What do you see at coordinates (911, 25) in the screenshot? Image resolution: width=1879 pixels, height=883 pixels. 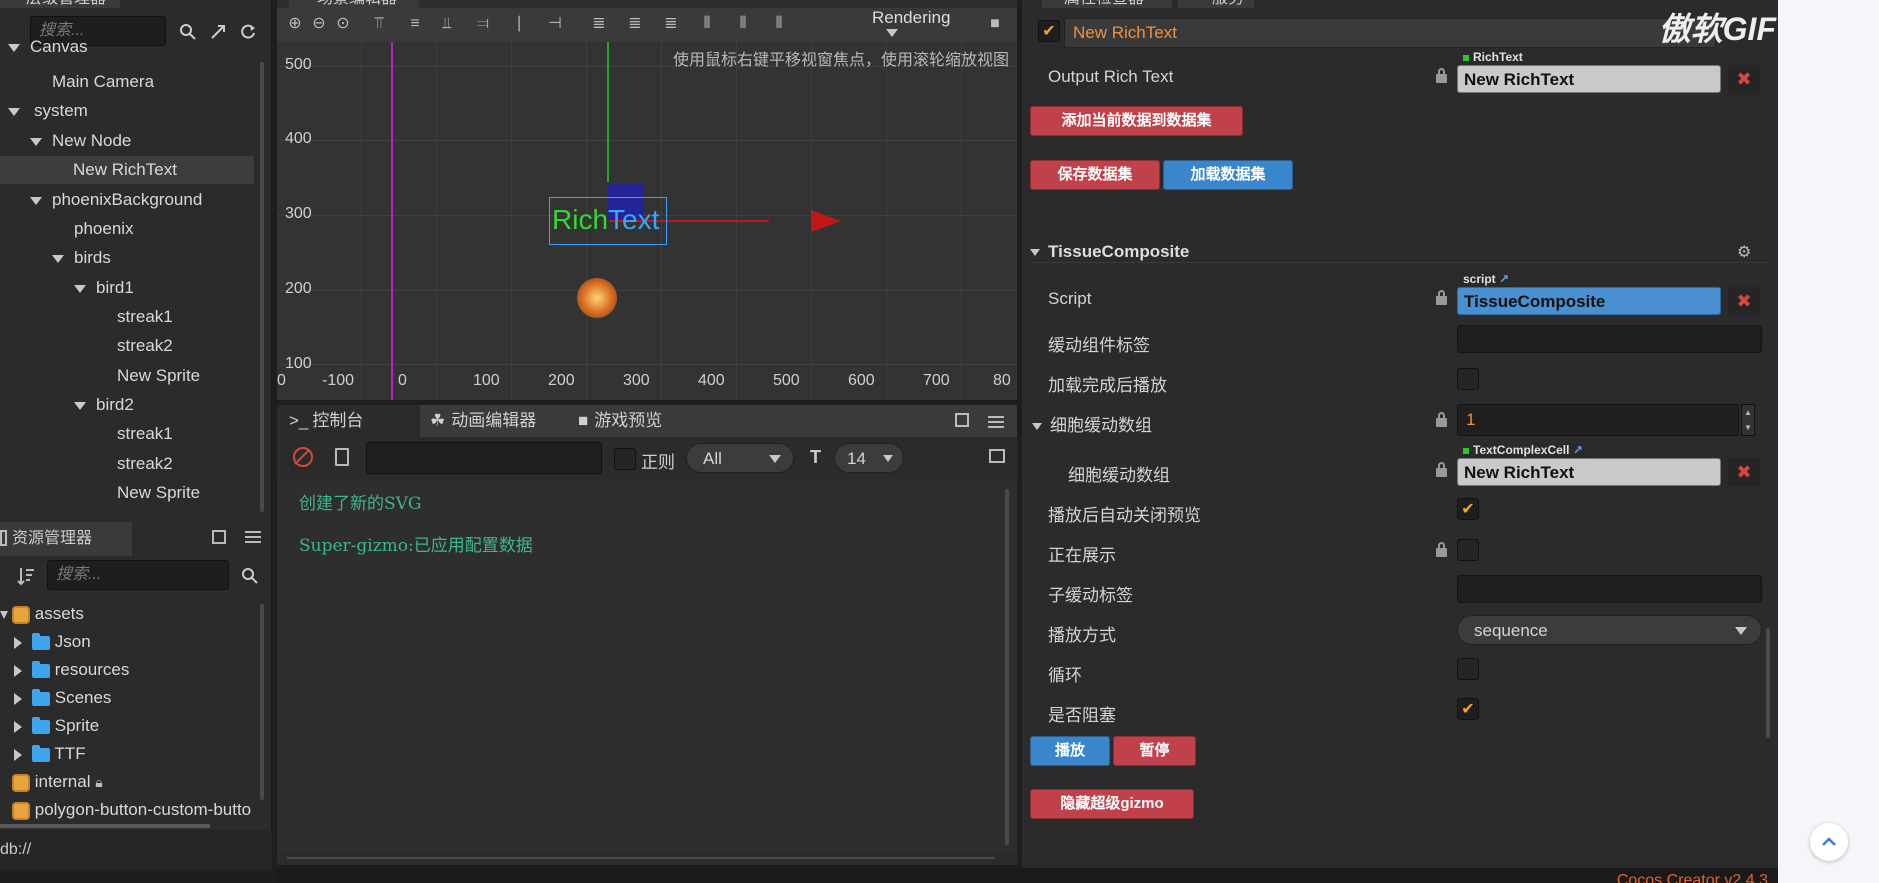 I see `render-mode-select: Rendering` at bounding box center [911, 25].